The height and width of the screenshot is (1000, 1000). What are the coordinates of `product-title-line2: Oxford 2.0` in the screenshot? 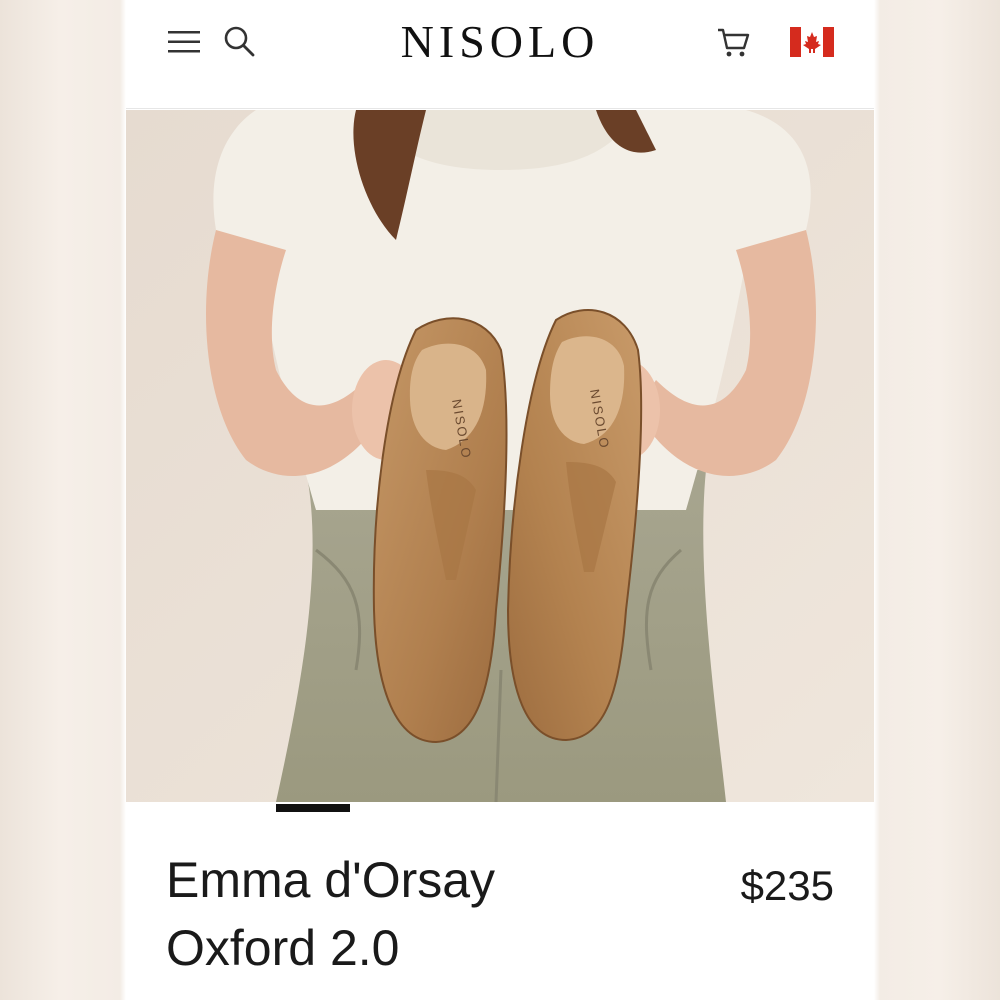 It's located at (283, 948).